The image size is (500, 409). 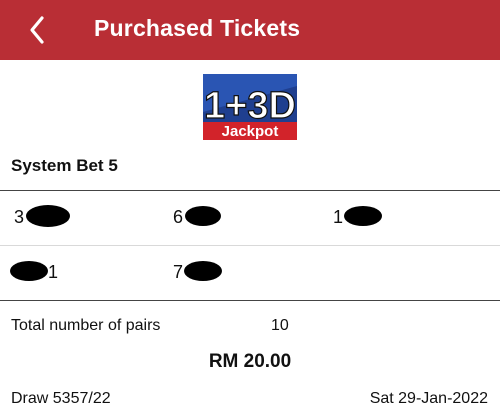 What do you see at coordinates (197, 28) in the screenshot?
I see `page-title: Purchased Tickets` at bounding box center [197, 28].